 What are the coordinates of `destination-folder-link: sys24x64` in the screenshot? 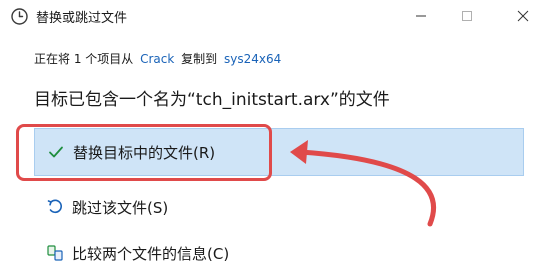 It's located at (252, 59).